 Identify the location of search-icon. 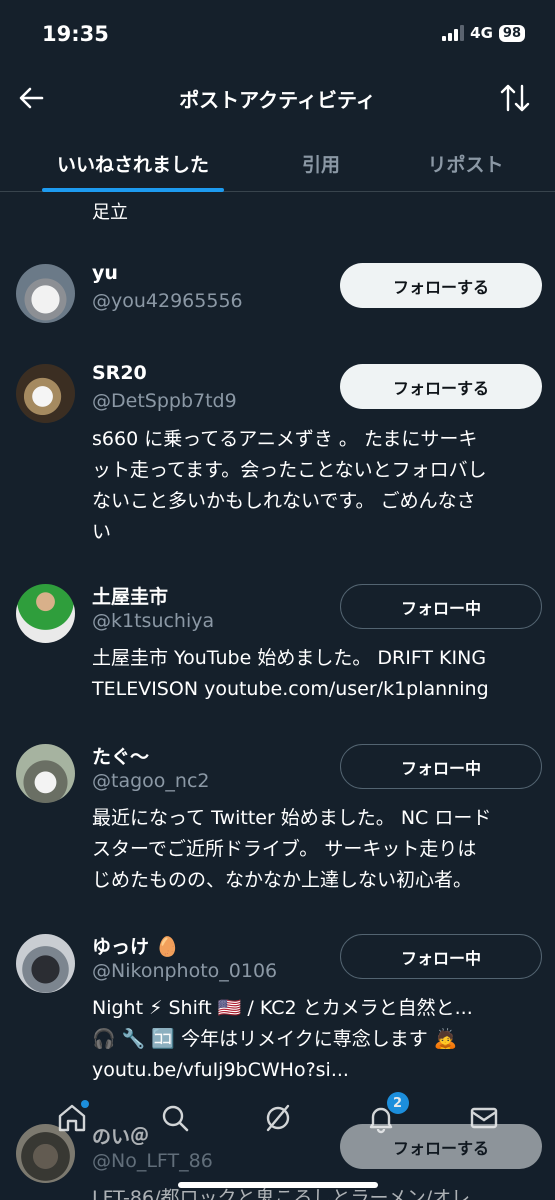
(175, 1118).